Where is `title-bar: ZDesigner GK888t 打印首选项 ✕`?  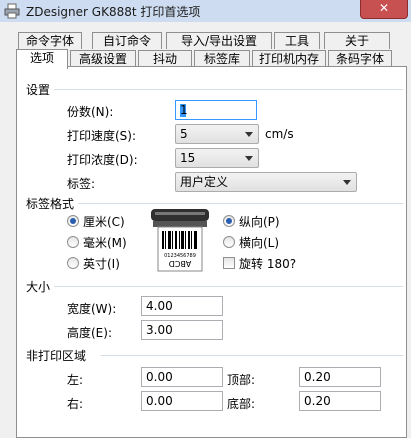
title-bar: ZDesigner GK888t 打印首选项 ✕ is located at coordinates (205, 11).